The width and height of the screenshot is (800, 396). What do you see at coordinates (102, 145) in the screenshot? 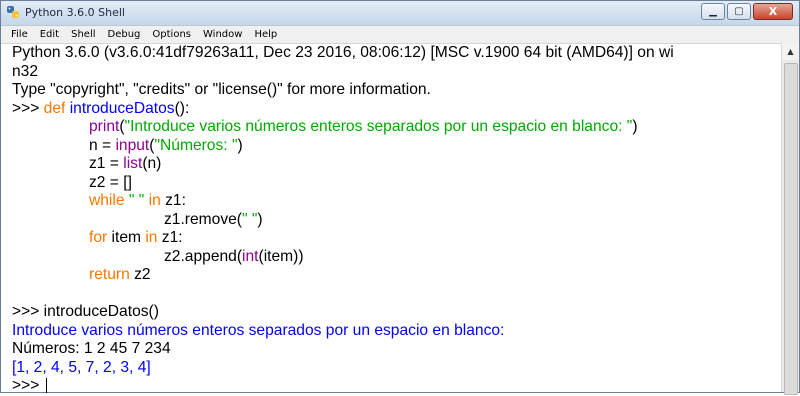
I see `shell-token: n =` at bounding box center [102, 145].